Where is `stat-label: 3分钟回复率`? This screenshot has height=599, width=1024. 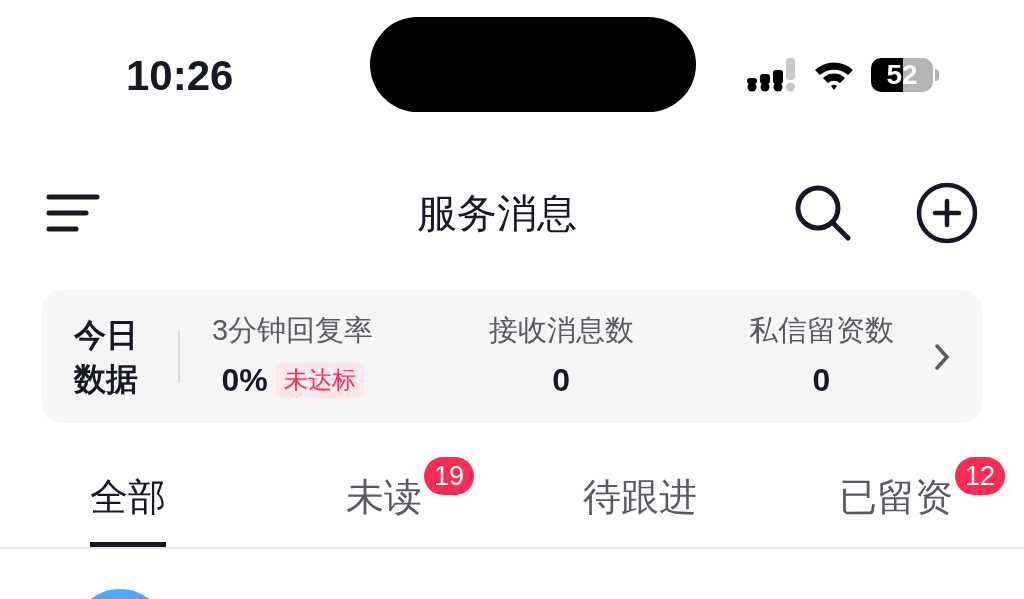 stat-label: 3分钟回复率 is located at coordinates (293, 330).